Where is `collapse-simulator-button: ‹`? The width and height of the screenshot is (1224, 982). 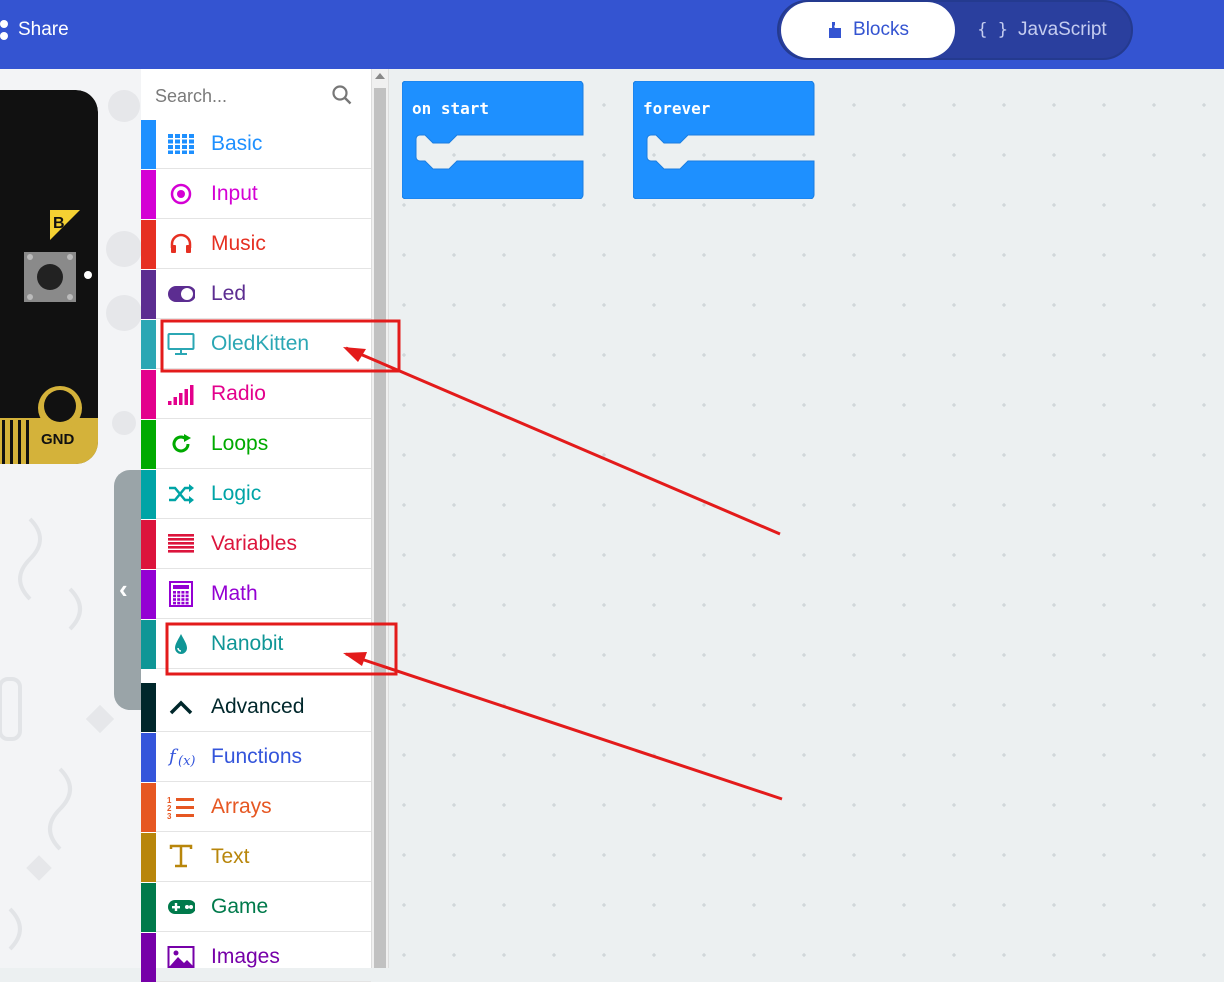 collapse-simulator-button: ‹ is located at coordinates (127, 590).